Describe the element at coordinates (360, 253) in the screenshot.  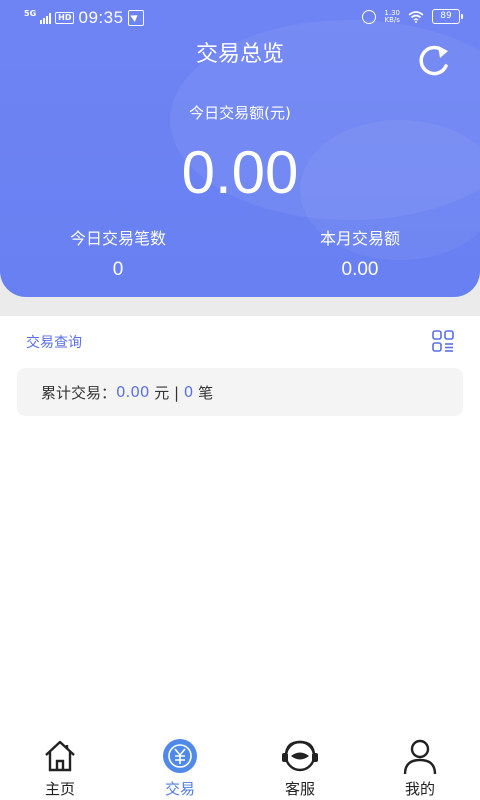
I see `month-amount-stat: 本月交易额 0.00` at that location.